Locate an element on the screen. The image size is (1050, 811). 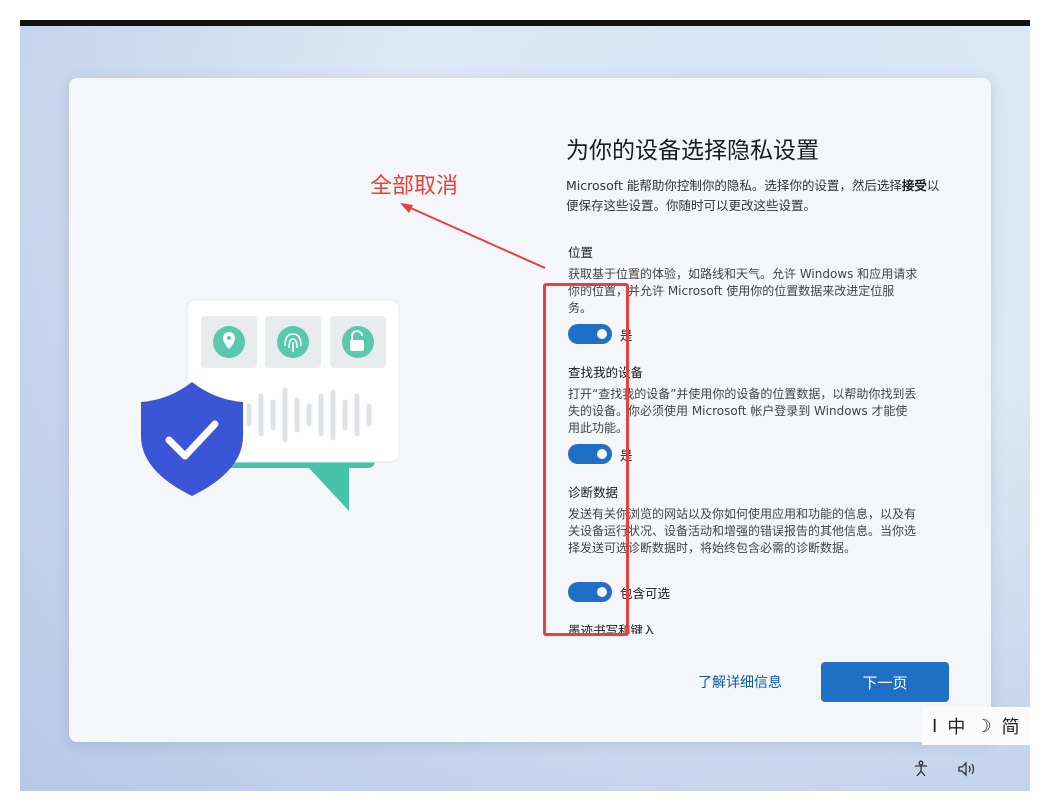
annotation-arrow is located at coordinates (473, 236).